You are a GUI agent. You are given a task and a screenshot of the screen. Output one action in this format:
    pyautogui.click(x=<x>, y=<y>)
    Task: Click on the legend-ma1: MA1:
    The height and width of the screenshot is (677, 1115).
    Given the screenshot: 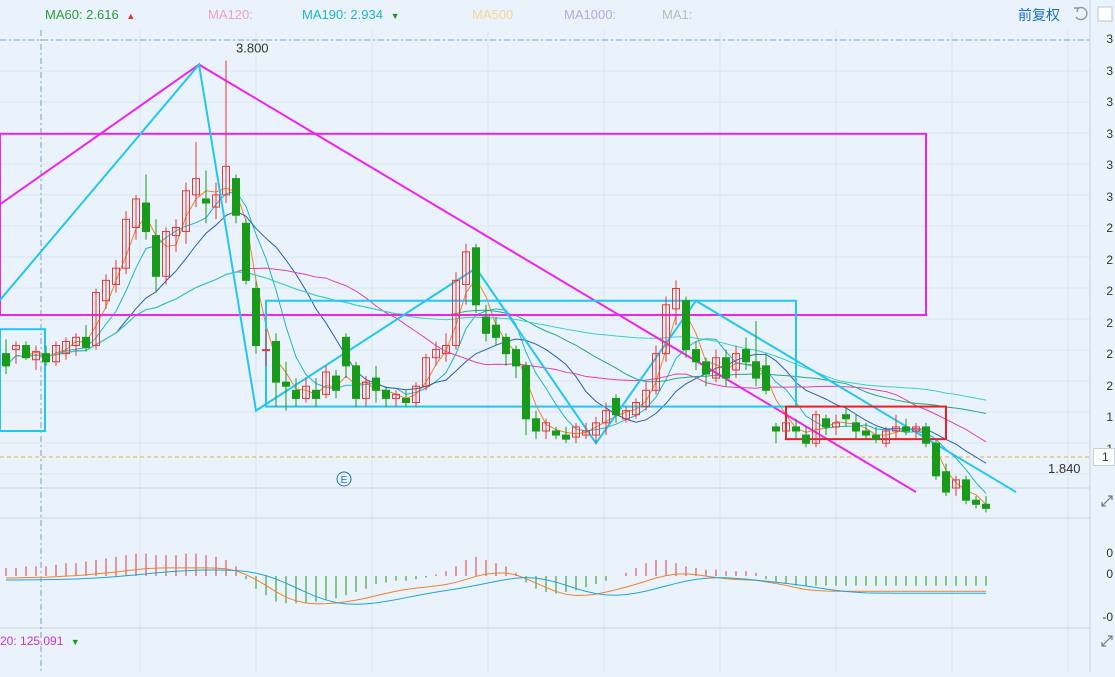 What is the action you would take?
    pyautogui.click(x=677, y=15)
    